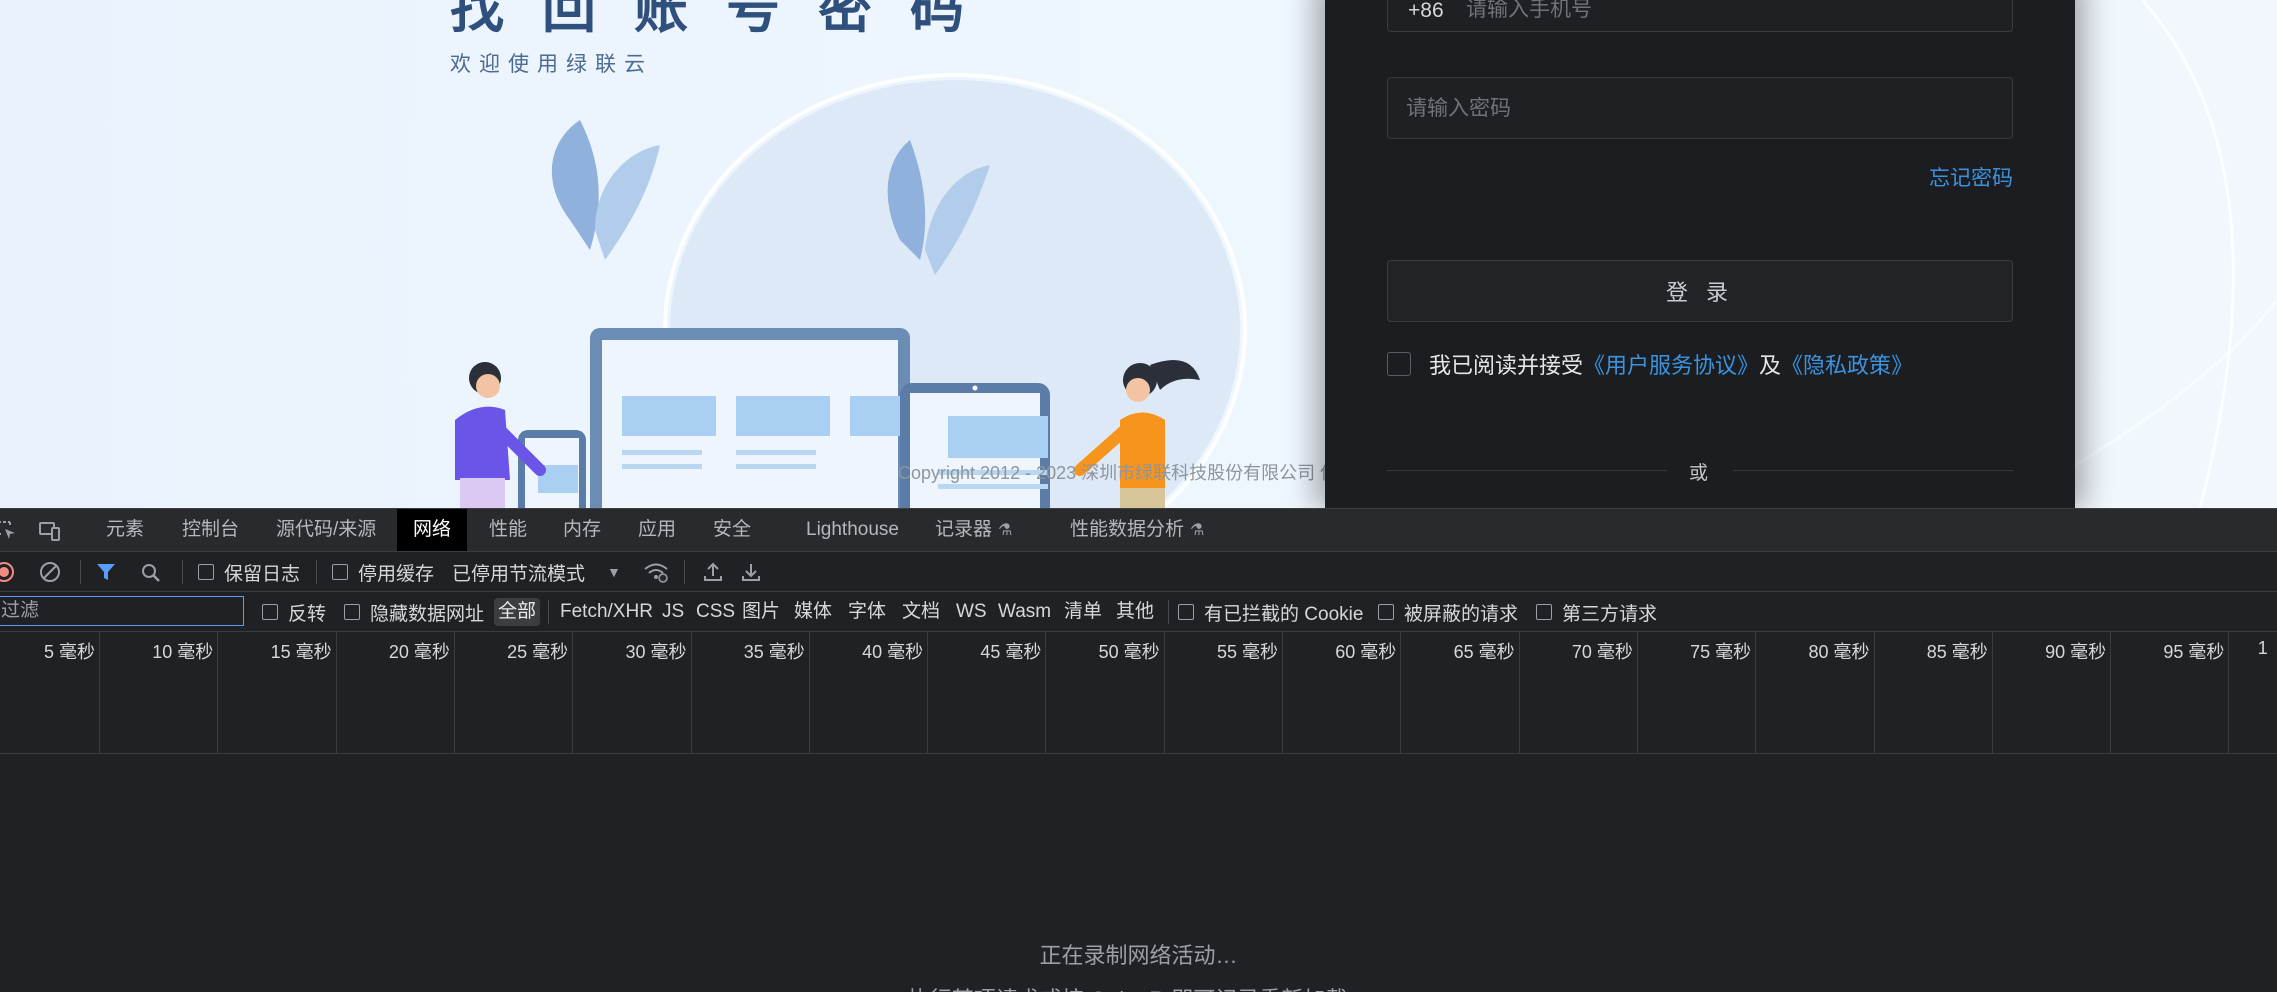 The image size is (2277, 992). What do you see at coordinates (813, 612) in the screenshot?
I see `type-filter-media: 媒体` at bounding box center [813, 612].